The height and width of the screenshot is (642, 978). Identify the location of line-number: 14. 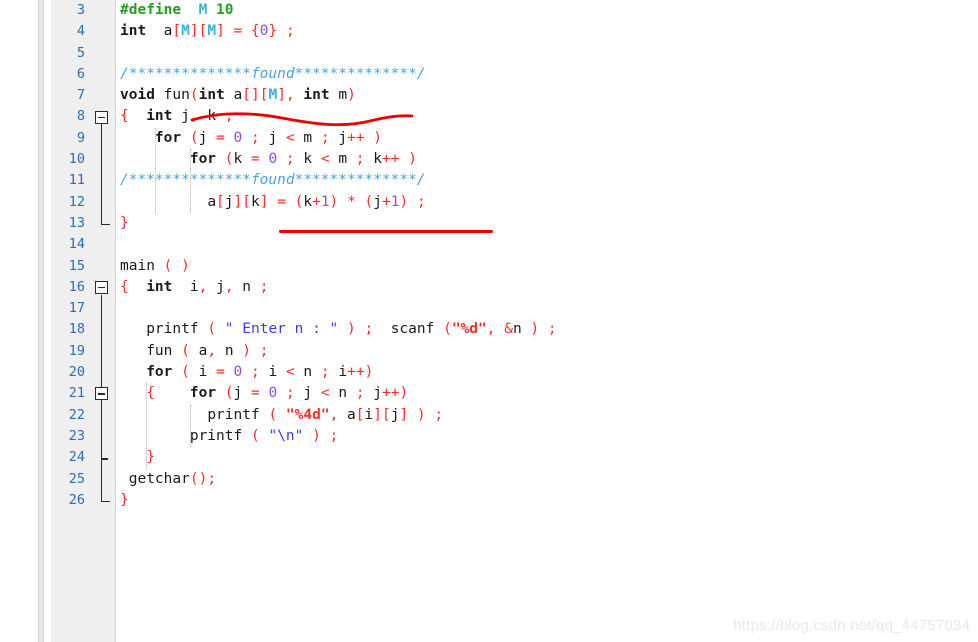
(76, 244).